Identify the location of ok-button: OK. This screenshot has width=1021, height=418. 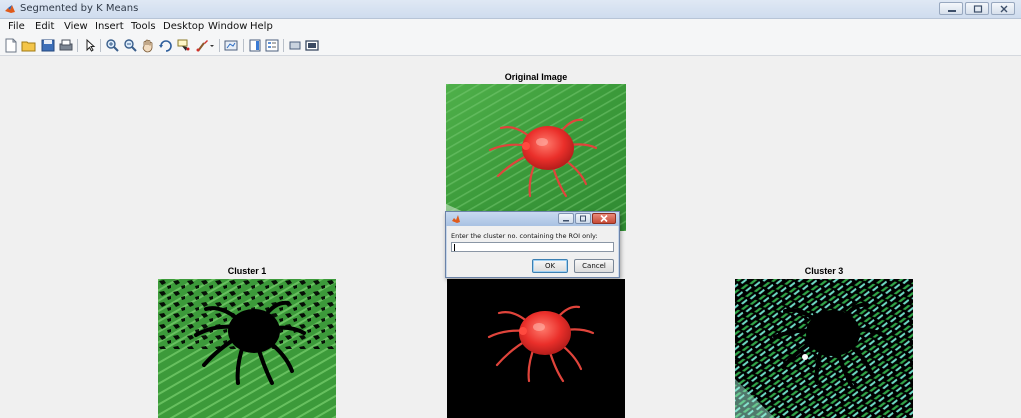
(550, 266).